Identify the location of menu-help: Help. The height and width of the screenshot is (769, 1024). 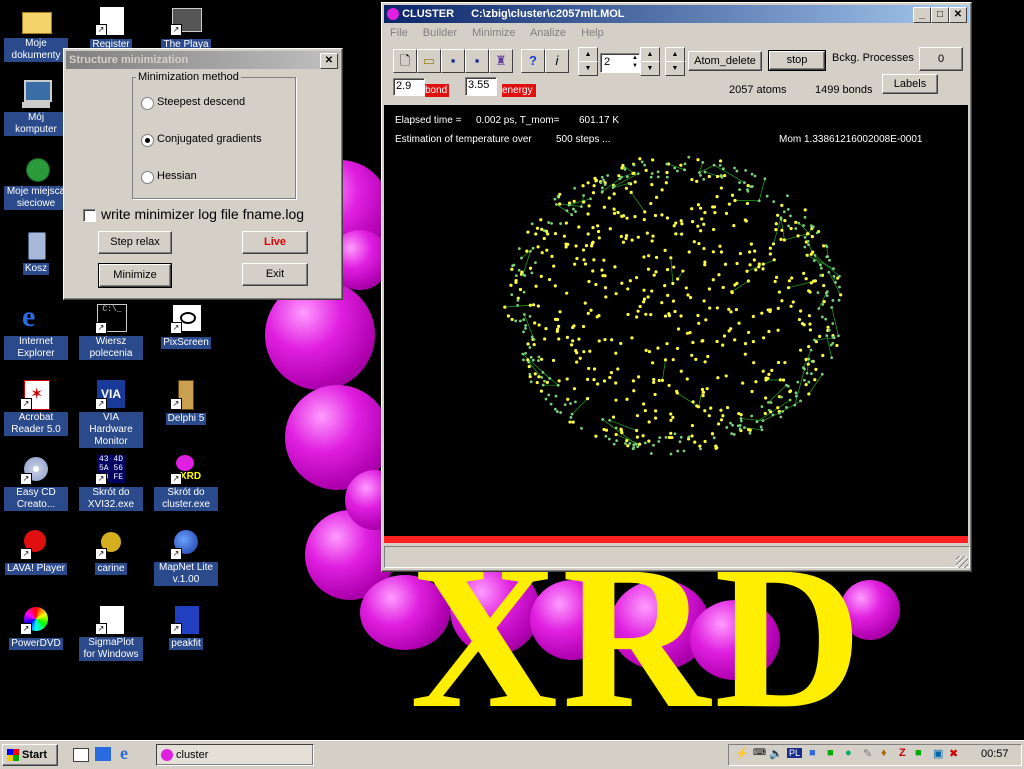
(592, 33).